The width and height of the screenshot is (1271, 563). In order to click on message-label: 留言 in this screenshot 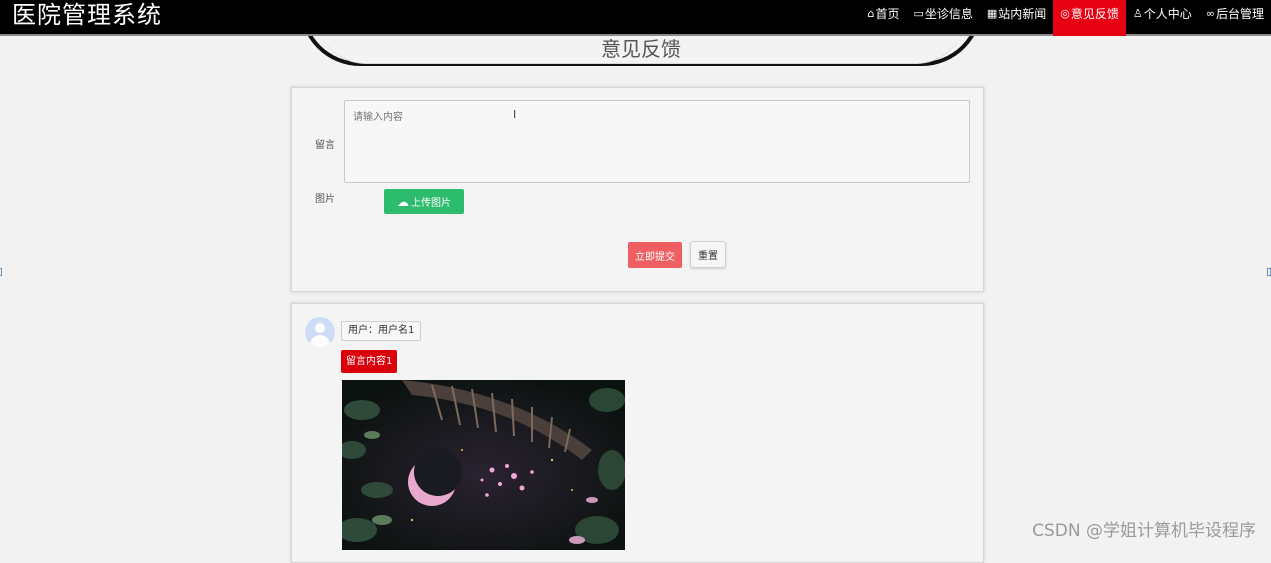, I will do `click(325, 145)`.